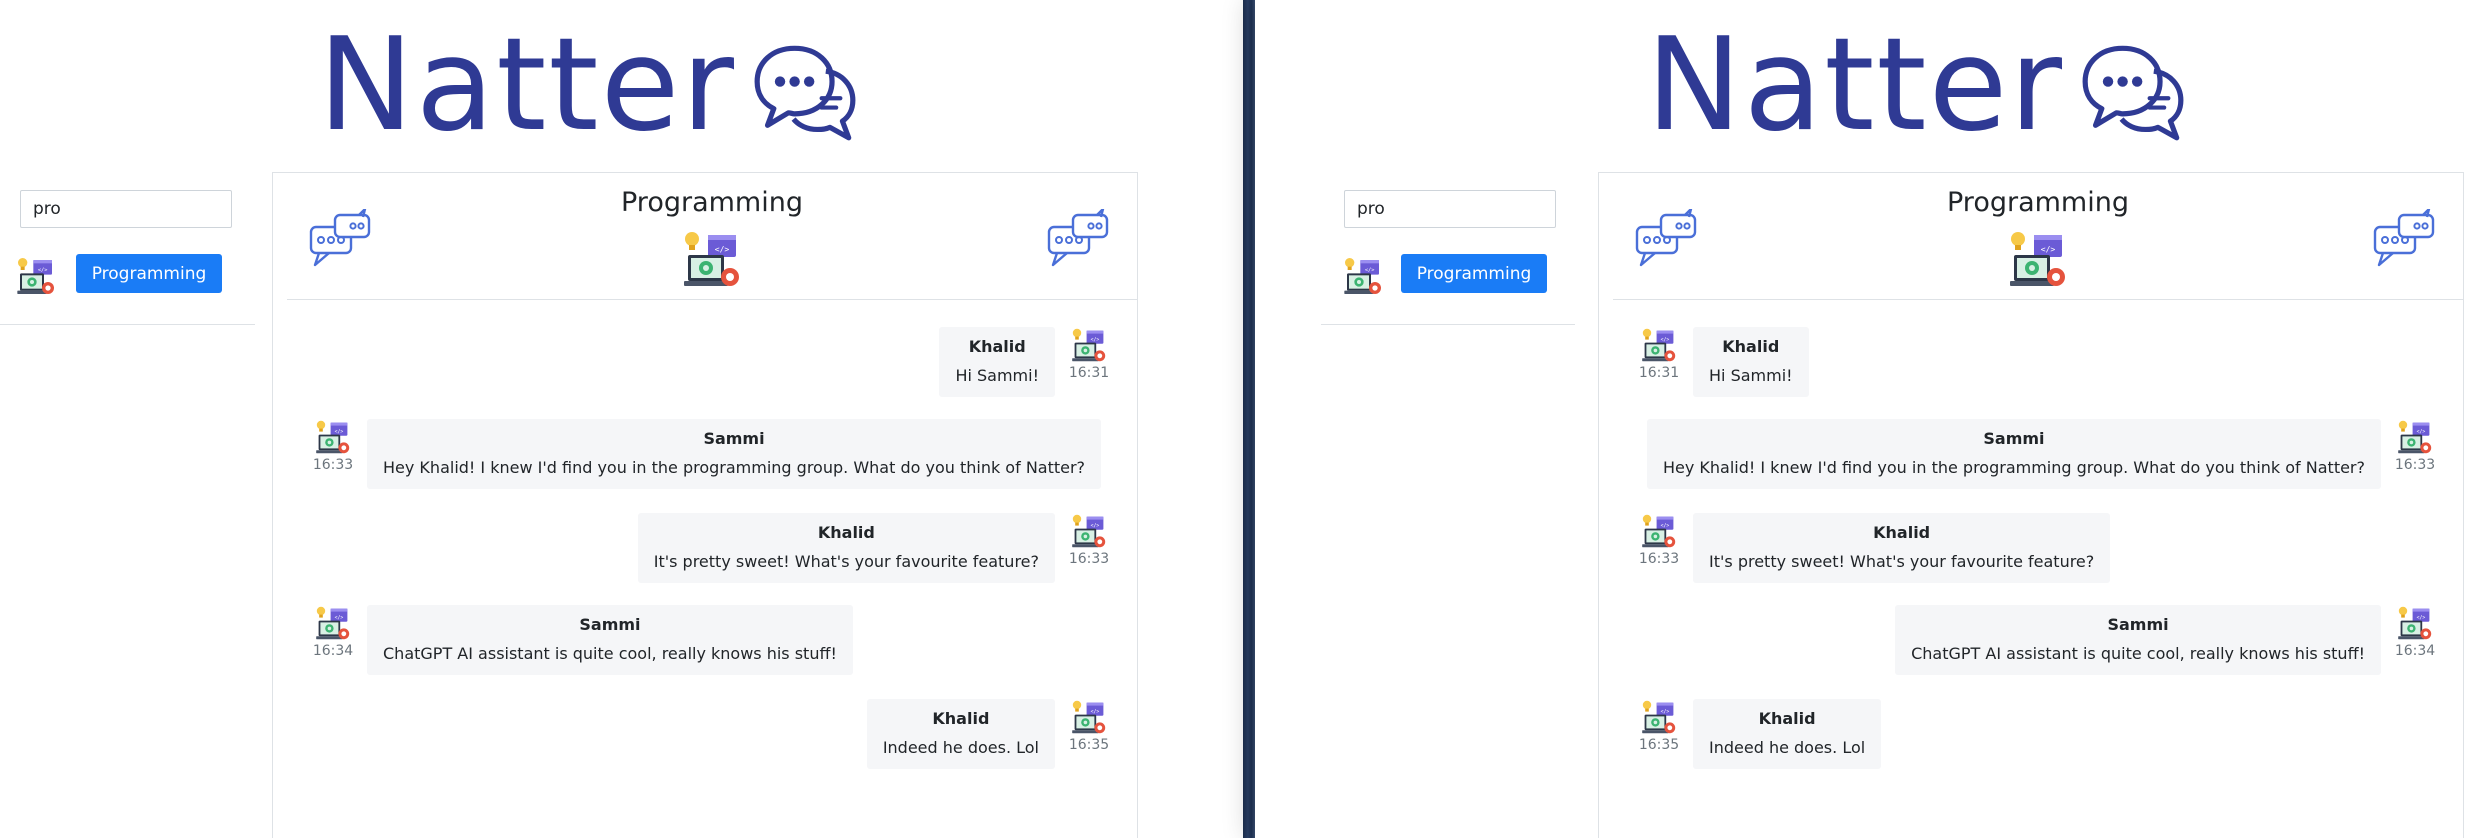  I want to click on message-item: Khalid Hi Sammi! 16:31, so click(1024, 362).